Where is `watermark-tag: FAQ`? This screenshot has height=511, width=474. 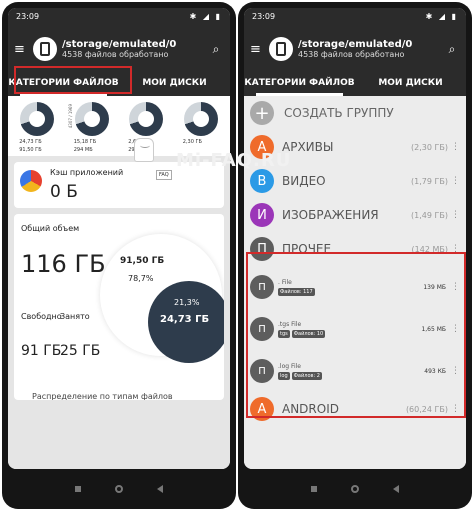 watermark-tag: FAQ is located at coordinates (164, 175).